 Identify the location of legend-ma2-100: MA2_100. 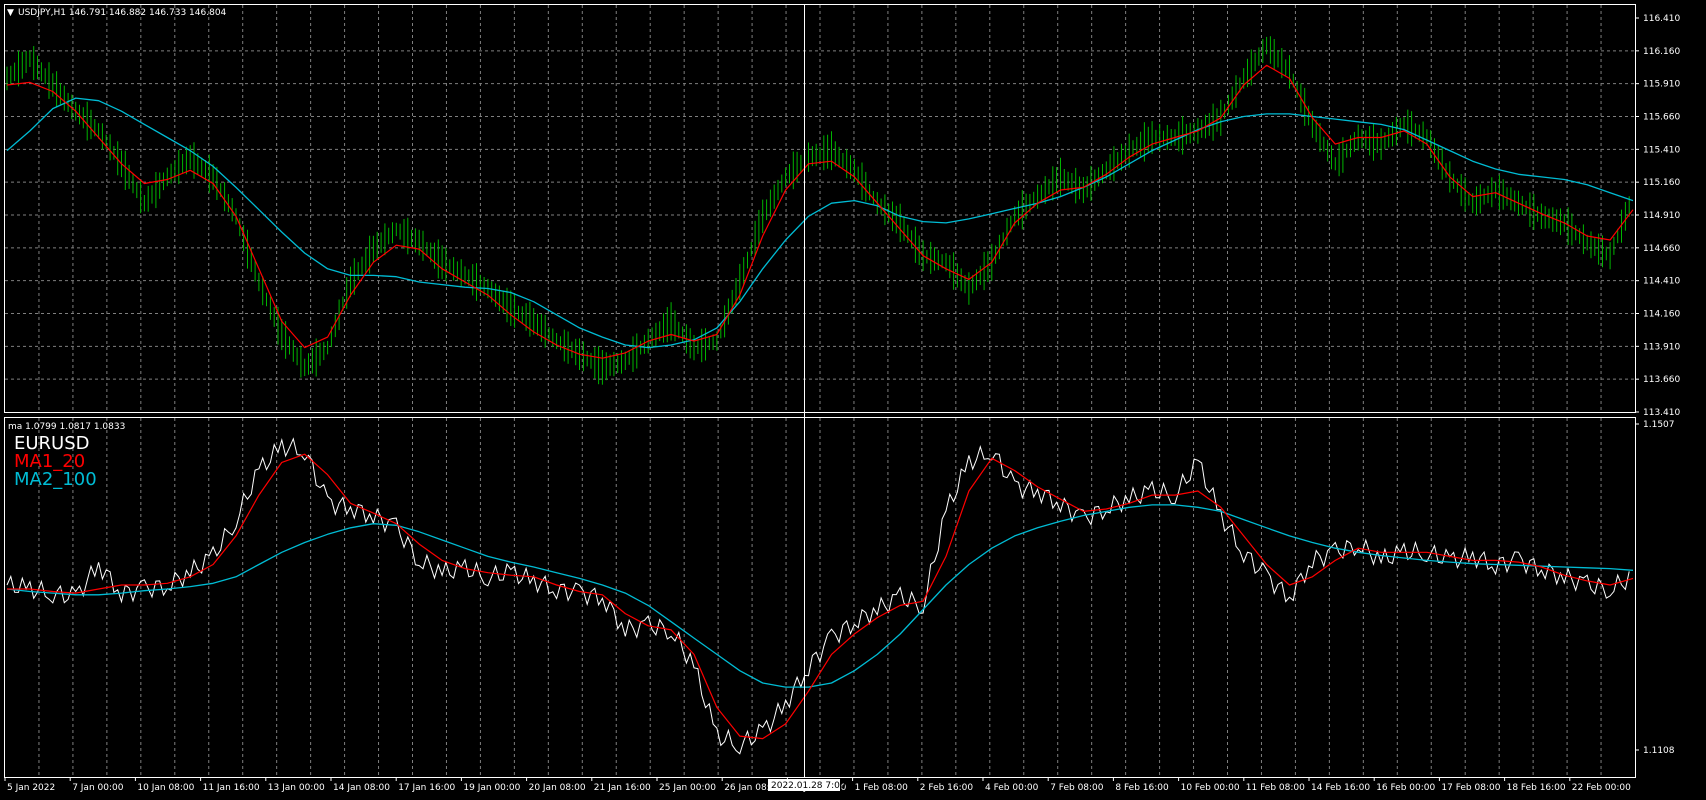
(55, 479).